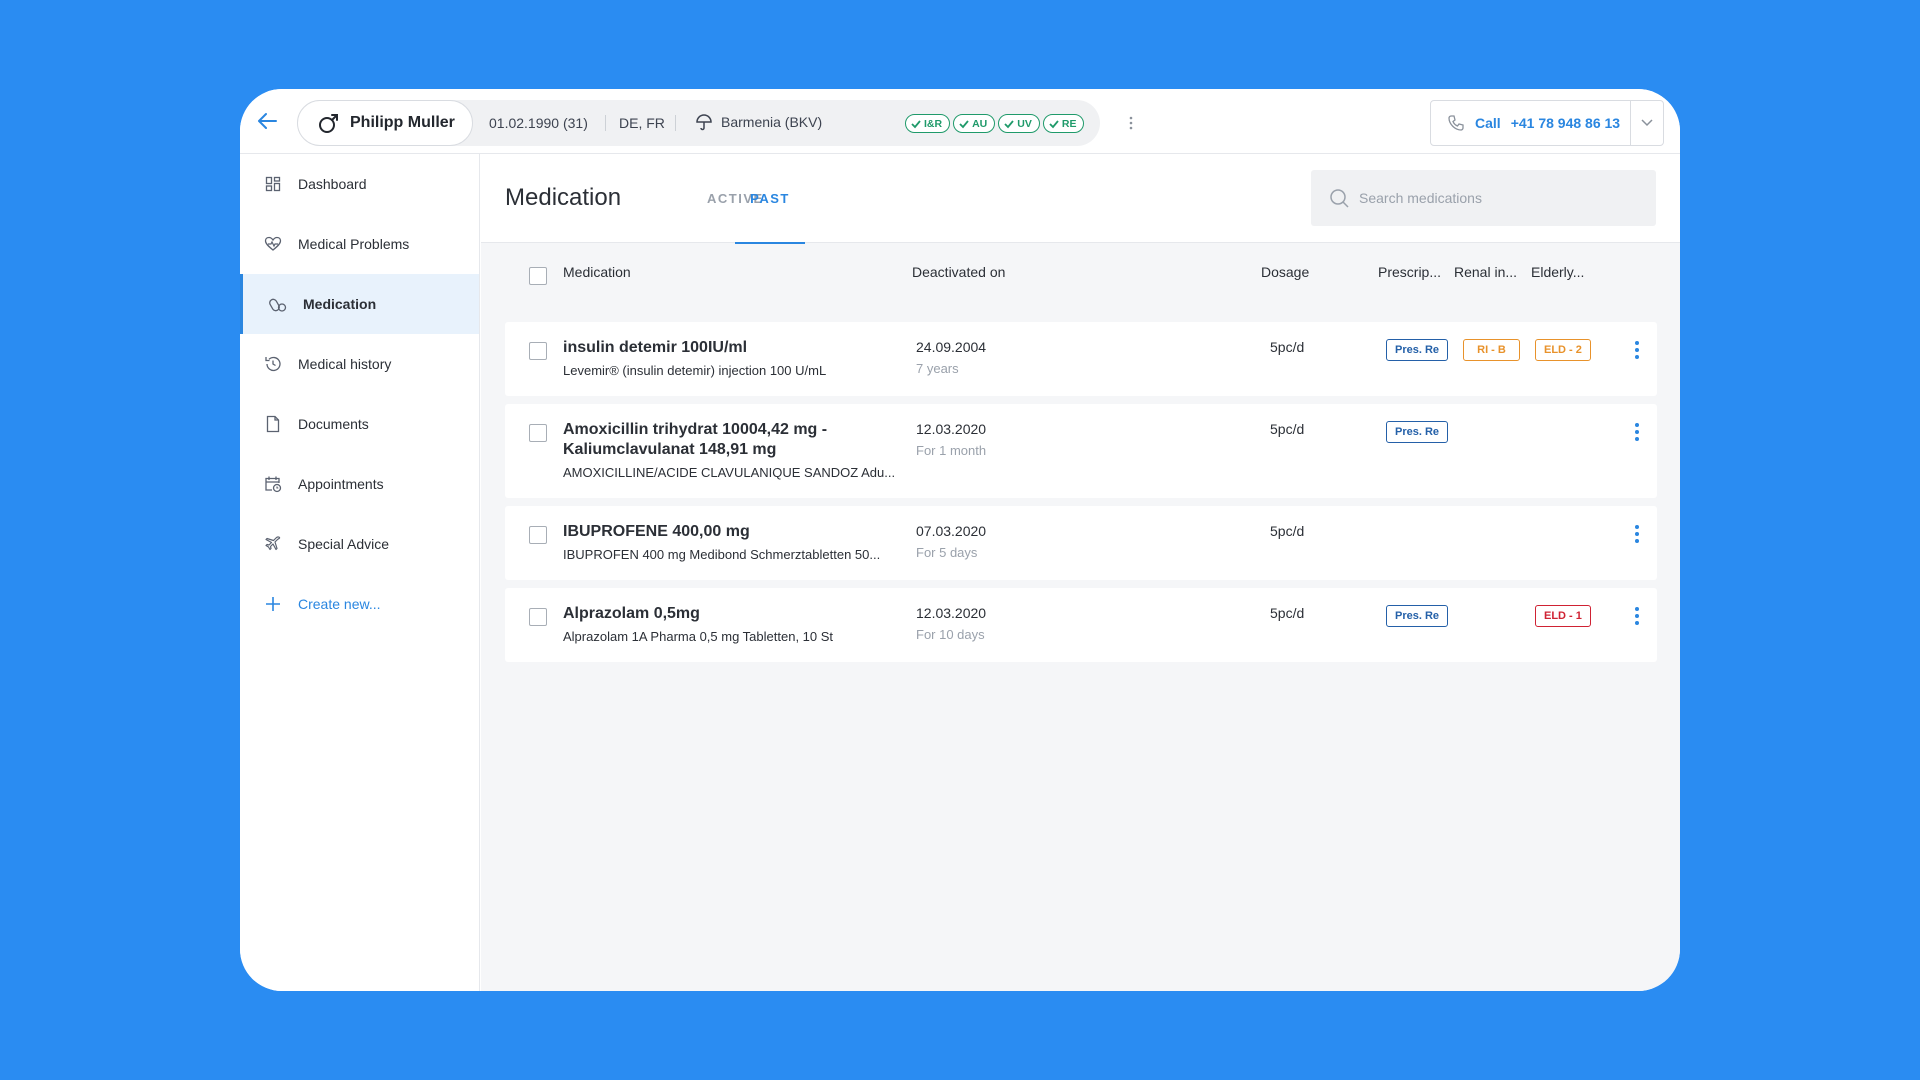  What do you see at coordinates (354, 244) in the screenshot?
I see `sidebar-item-label: Medical Problems` at bounding box center [354, 244].